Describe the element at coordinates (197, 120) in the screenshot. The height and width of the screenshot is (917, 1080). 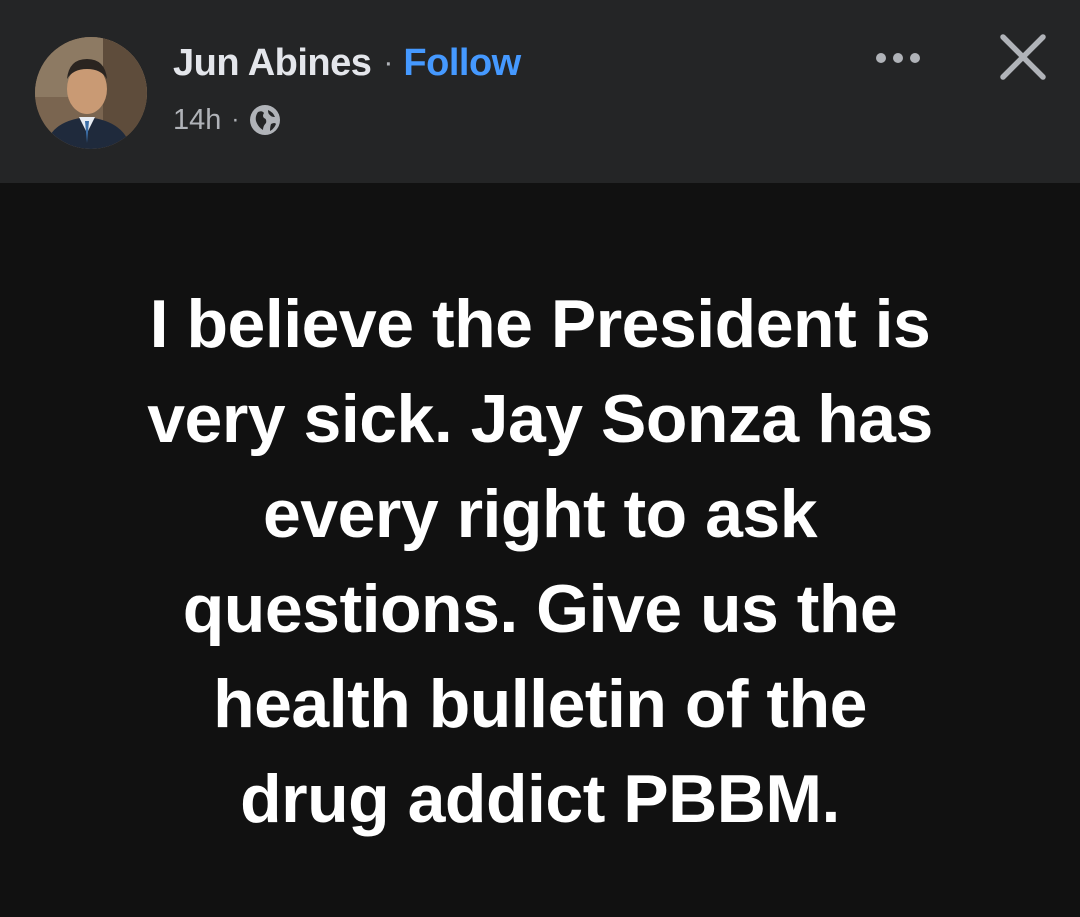
I see `post-timestamp: 14h` at that location.